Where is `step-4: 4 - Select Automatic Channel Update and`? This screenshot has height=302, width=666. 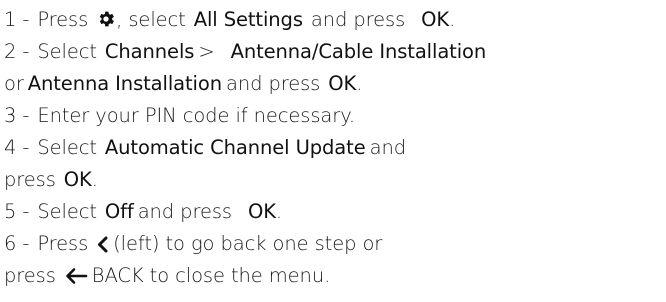
step-4: 4 - Select Automatic Channel Update and is located at coordinates (335, 148).